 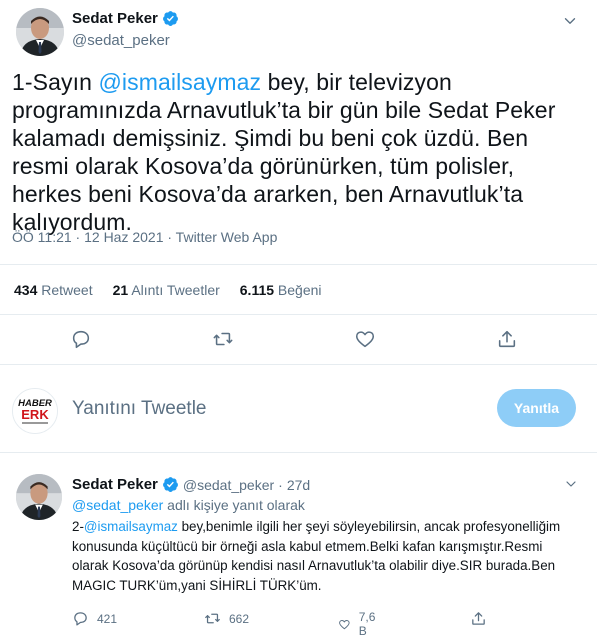 I want to click on author-name: Sedat Peker, so click(x=125, y=18).